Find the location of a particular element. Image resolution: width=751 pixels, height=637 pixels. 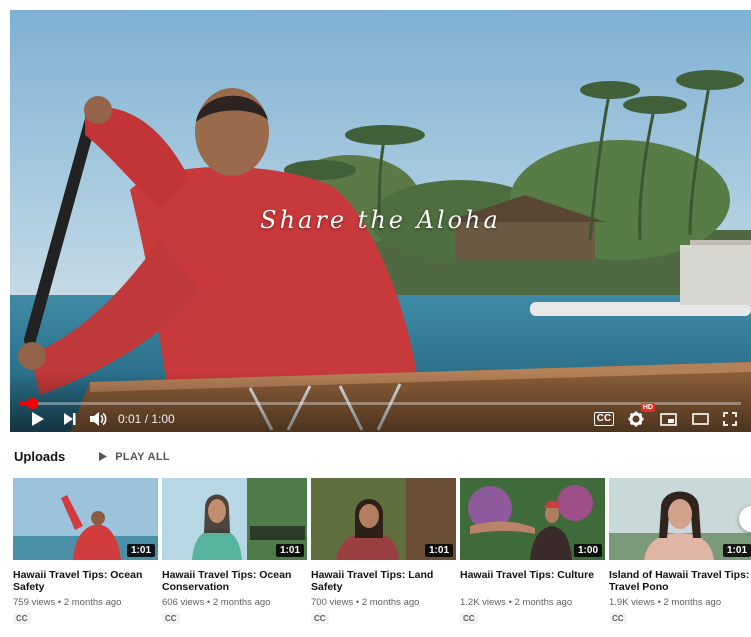

mute-button is located at coordinates (98, 419).